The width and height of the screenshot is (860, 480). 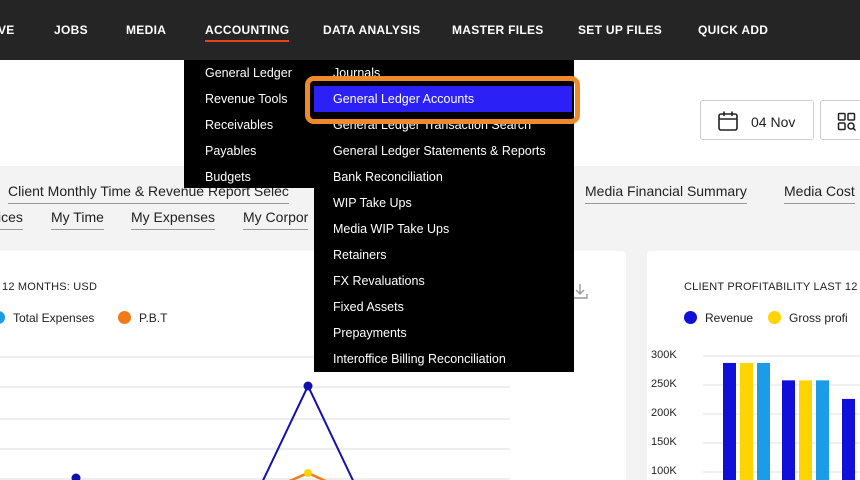 I want to click on nav-item-master-files: MASTER FILES, so click(x=498, y=30).